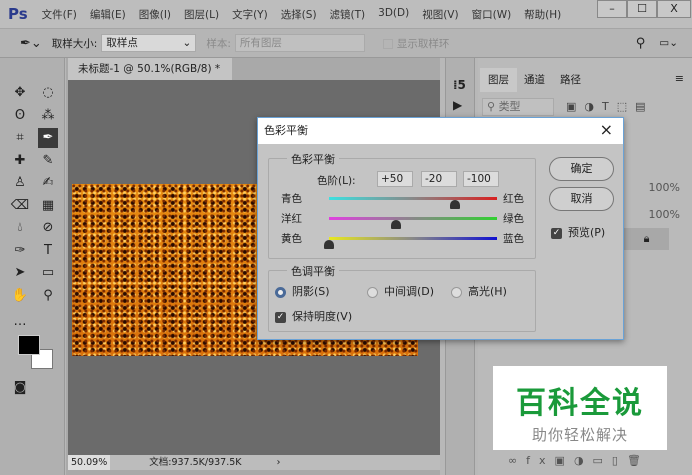 Image resolution: width=692 pixels, height=475 pixels. I want to click on cancel-button: 取消, so click(581, 199).